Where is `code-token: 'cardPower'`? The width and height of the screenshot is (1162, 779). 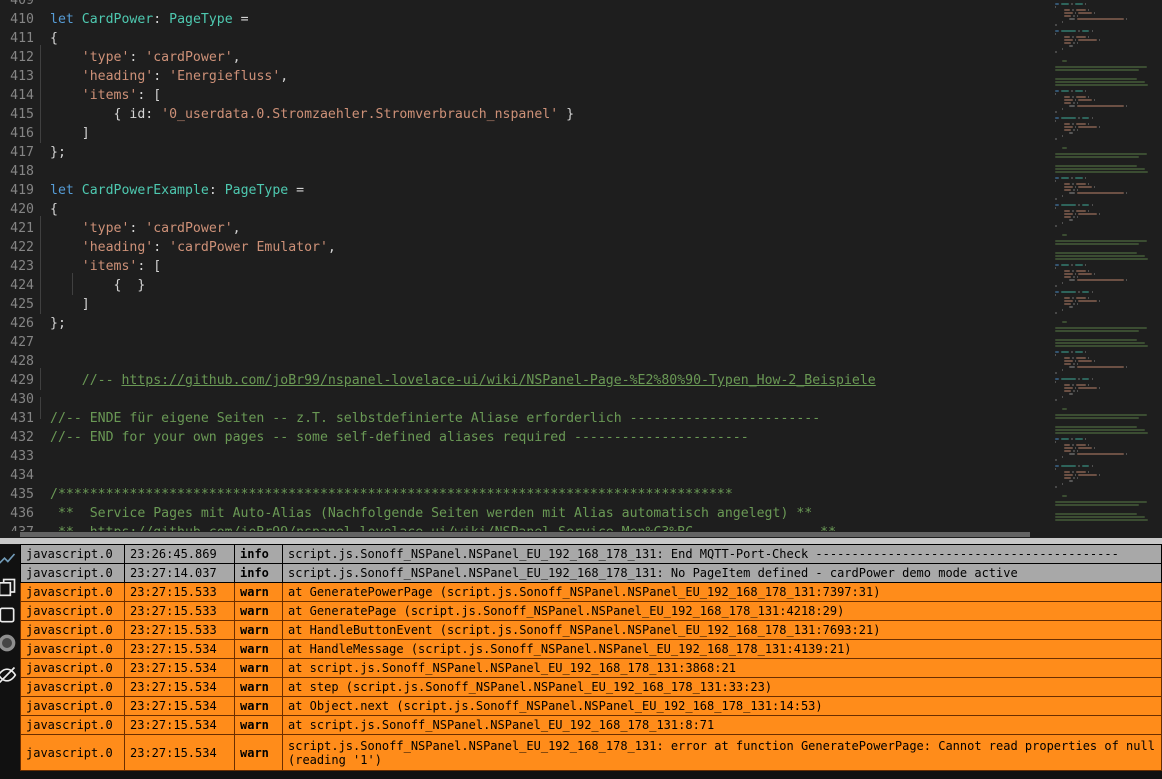 code-token: 'cardPower' is located at coordinates (189, 57).